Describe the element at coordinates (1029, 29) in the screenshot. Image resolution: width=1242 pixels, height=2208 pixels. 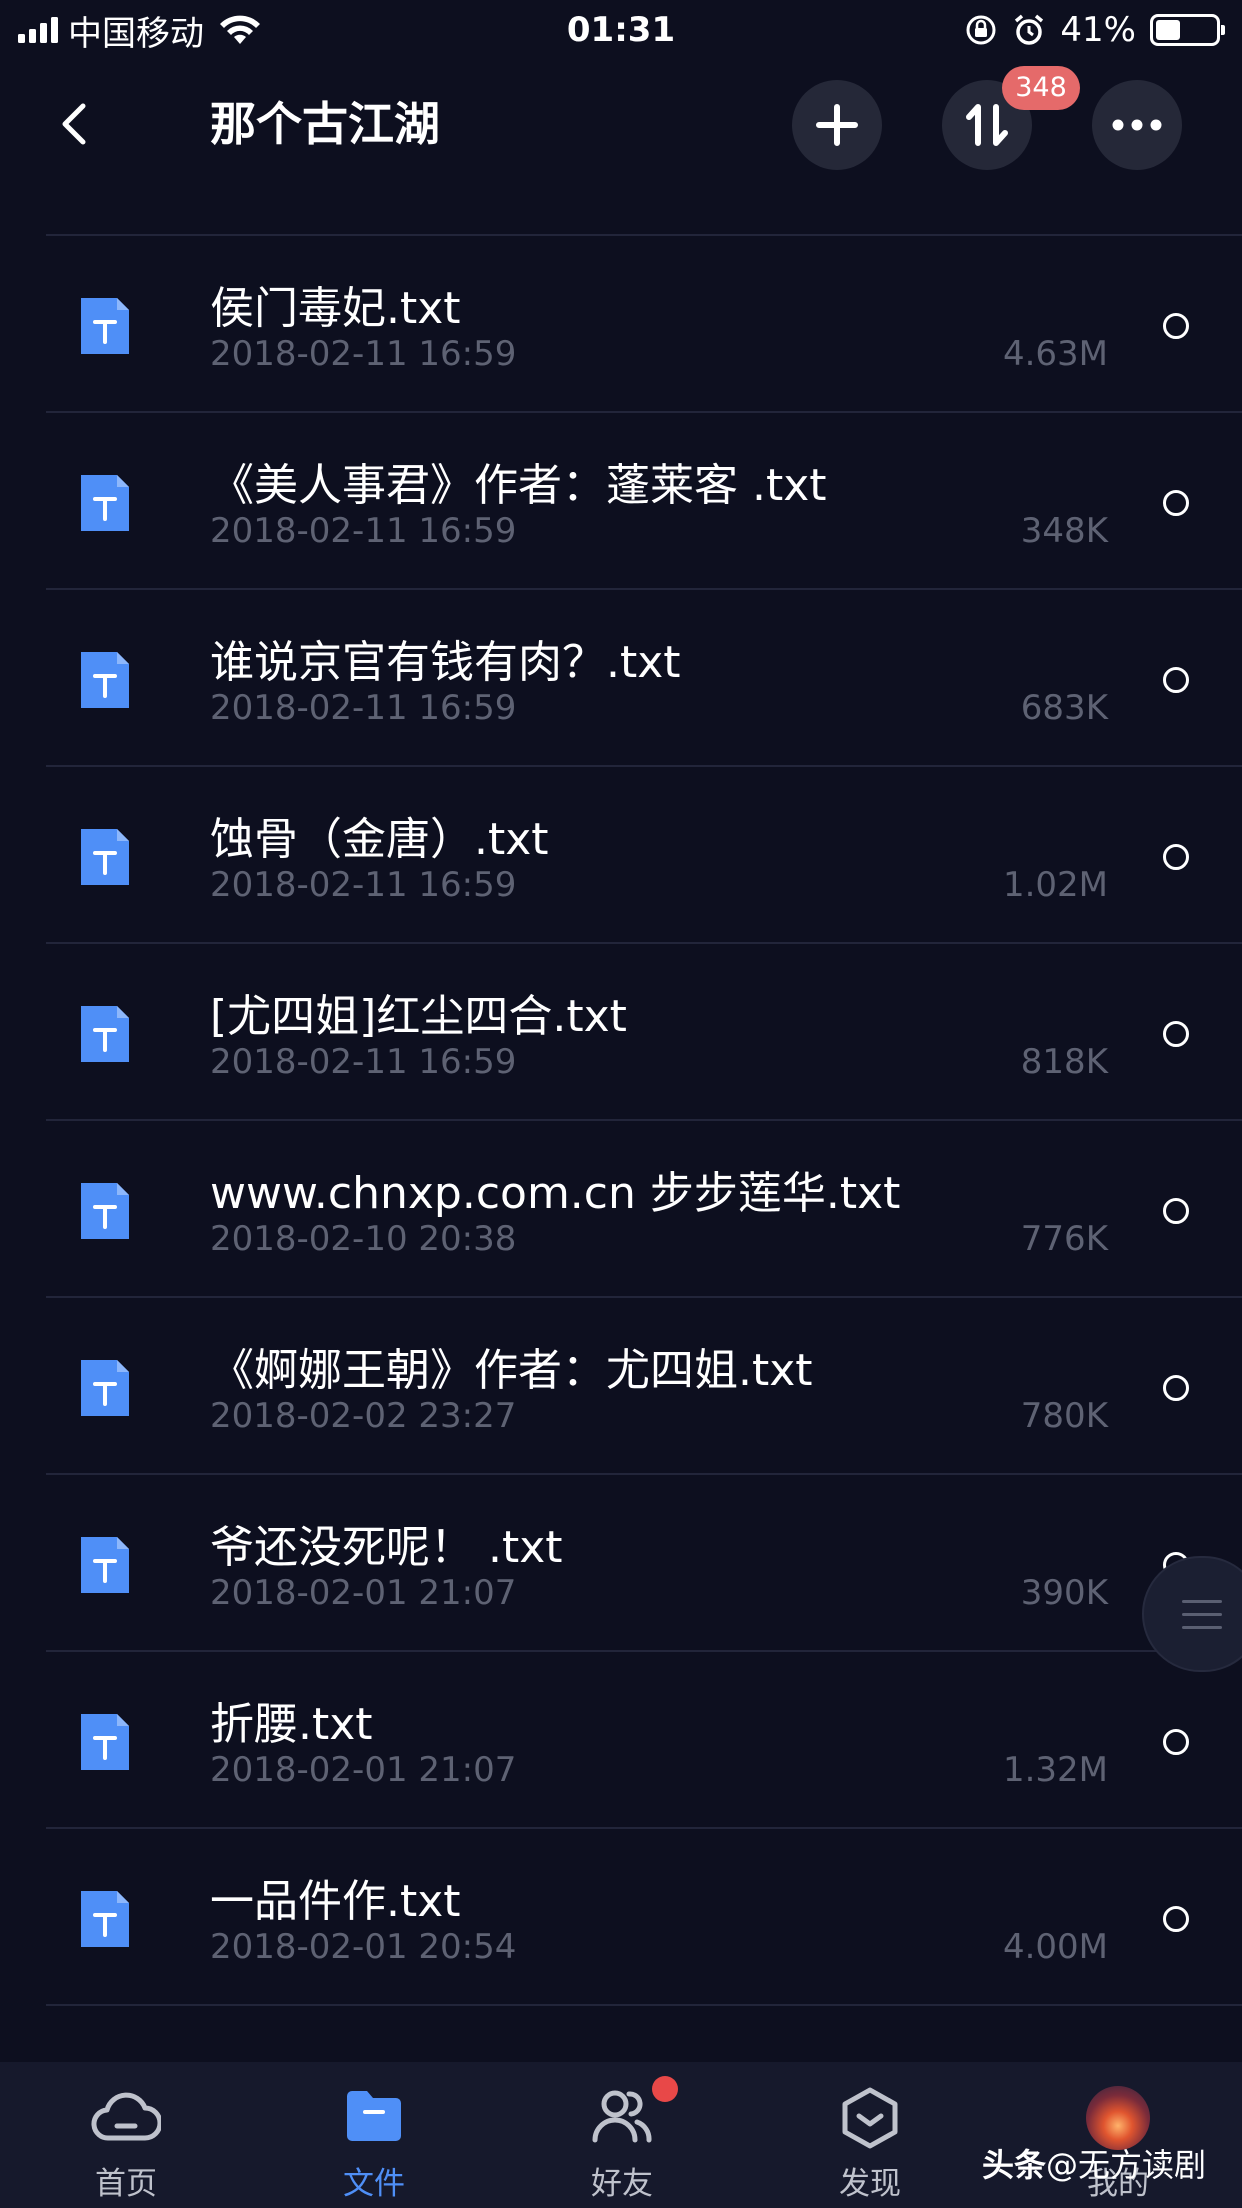
I see `alarm-icon` at that location.